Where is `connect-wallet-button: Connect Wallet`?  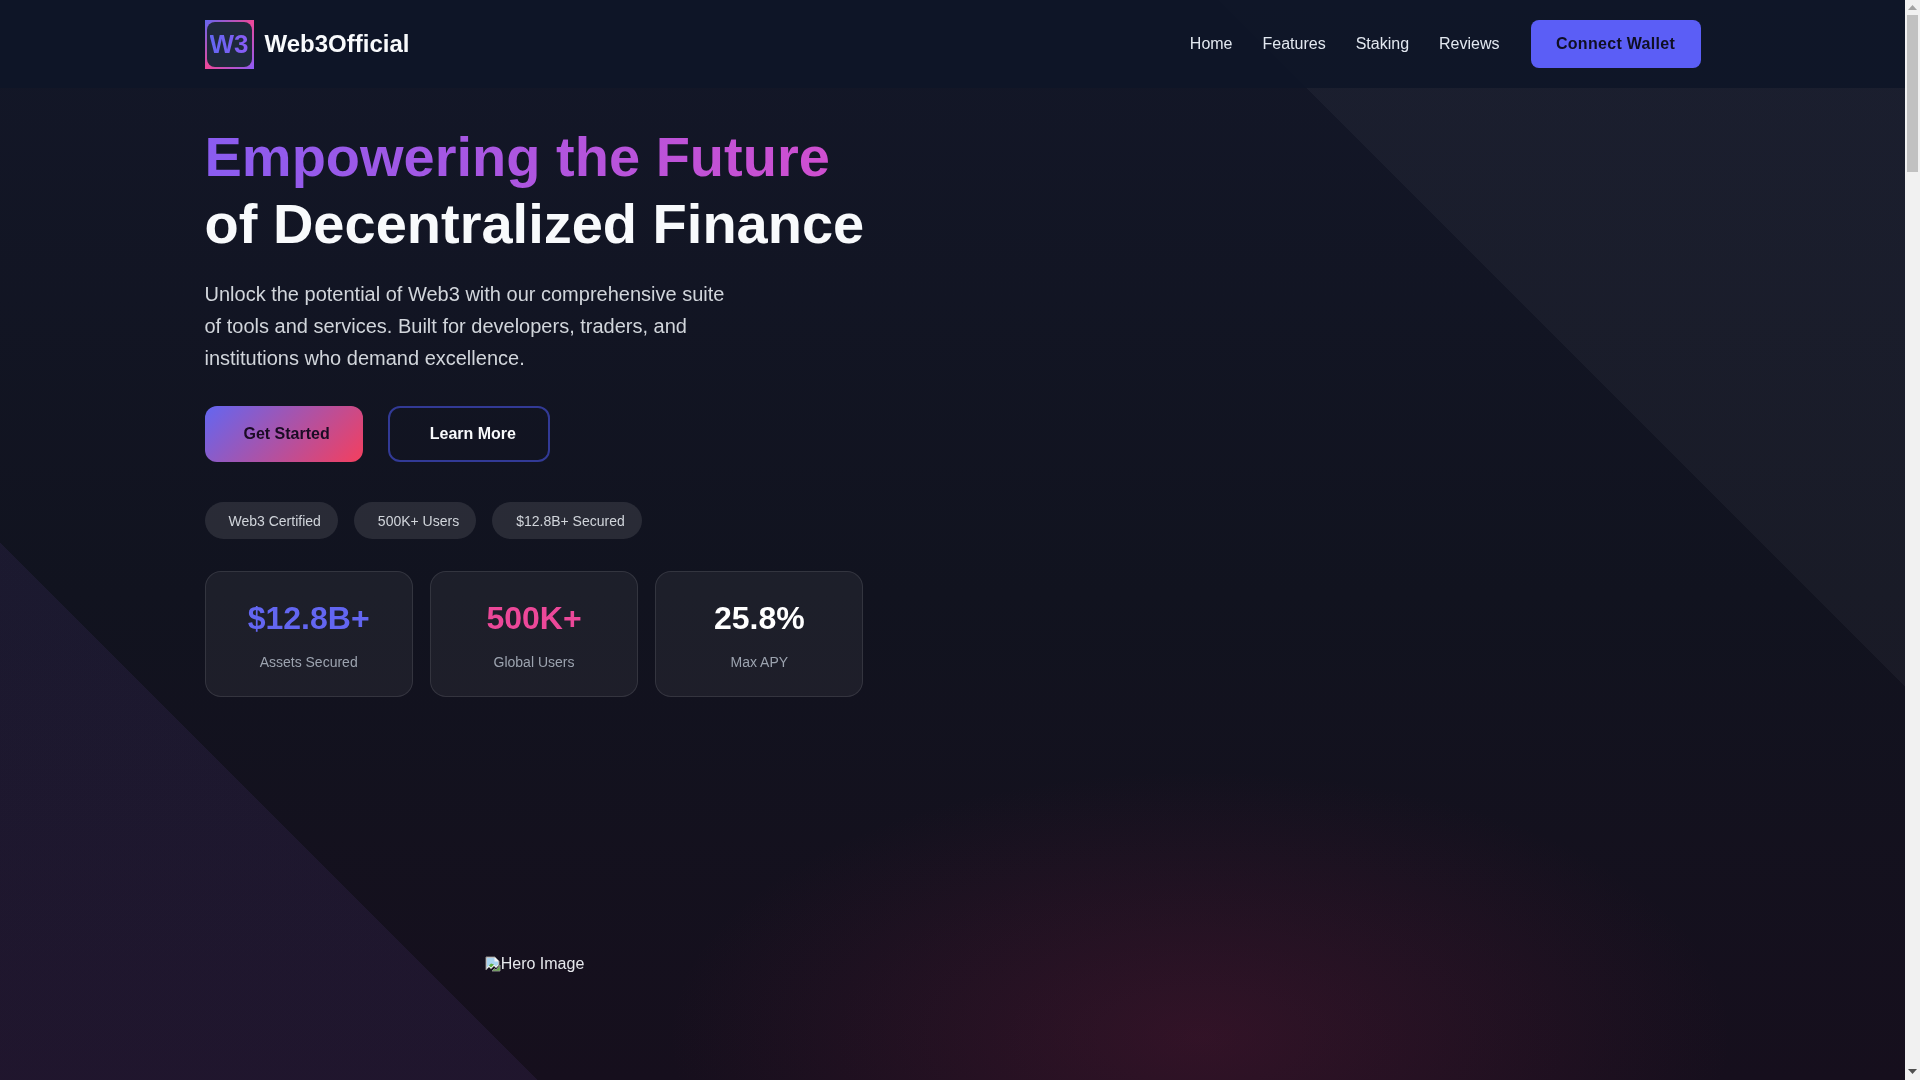
connect-wallet-button: Connect Wallet is located at coordinates (1615, 44).